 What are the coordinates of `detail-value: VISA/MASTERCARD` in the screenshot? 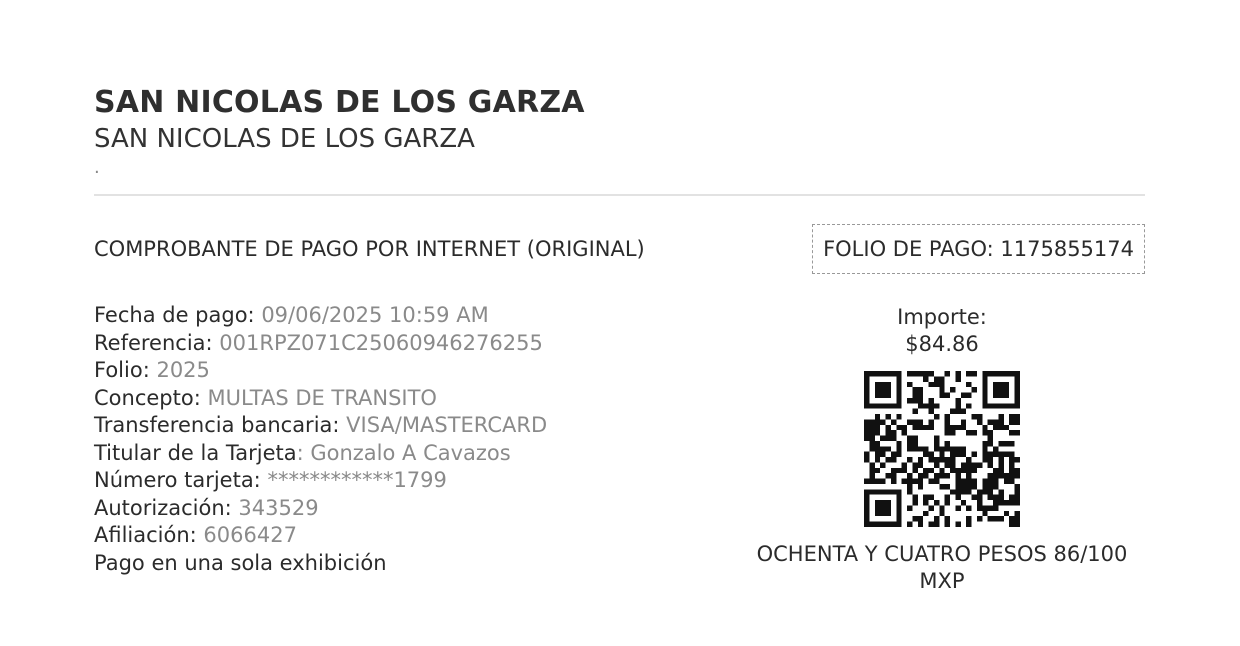 It's located at (447, 425).